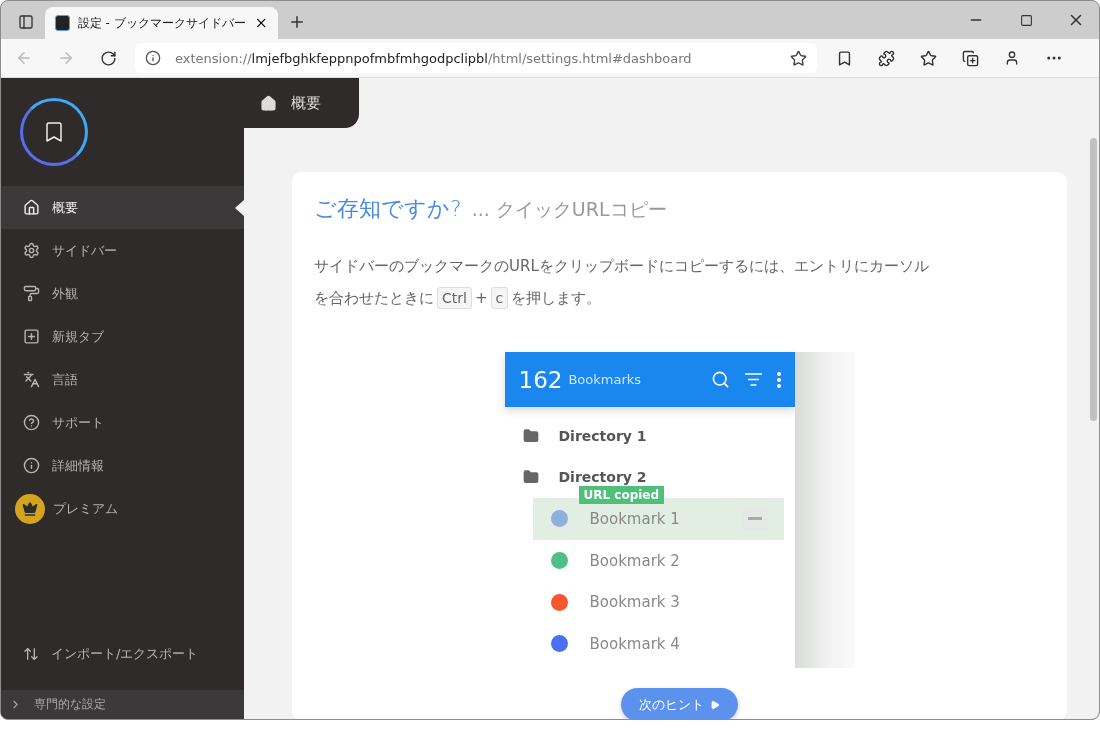 This screenshot has height=740, width=1100. What do you see at coordinates (122, 379) in the screenshot?
I see `sidebar-item: 言語` at bounding box center [122, 379].